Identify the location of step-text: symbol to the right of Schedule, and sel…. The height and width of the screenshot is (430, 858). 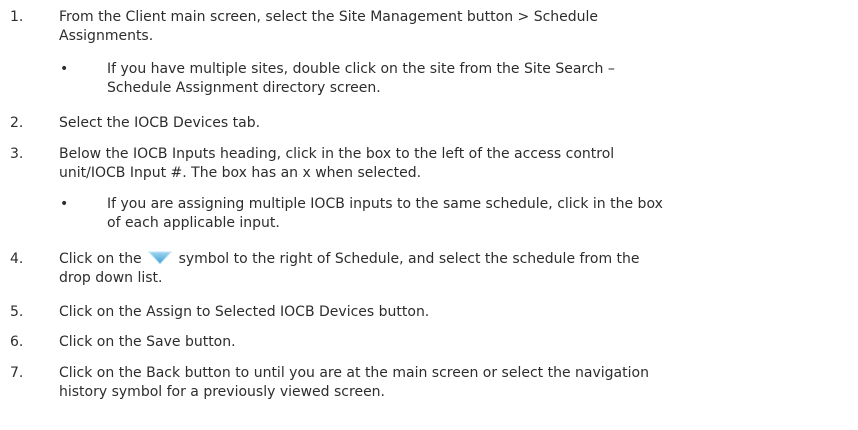
(409, 259).